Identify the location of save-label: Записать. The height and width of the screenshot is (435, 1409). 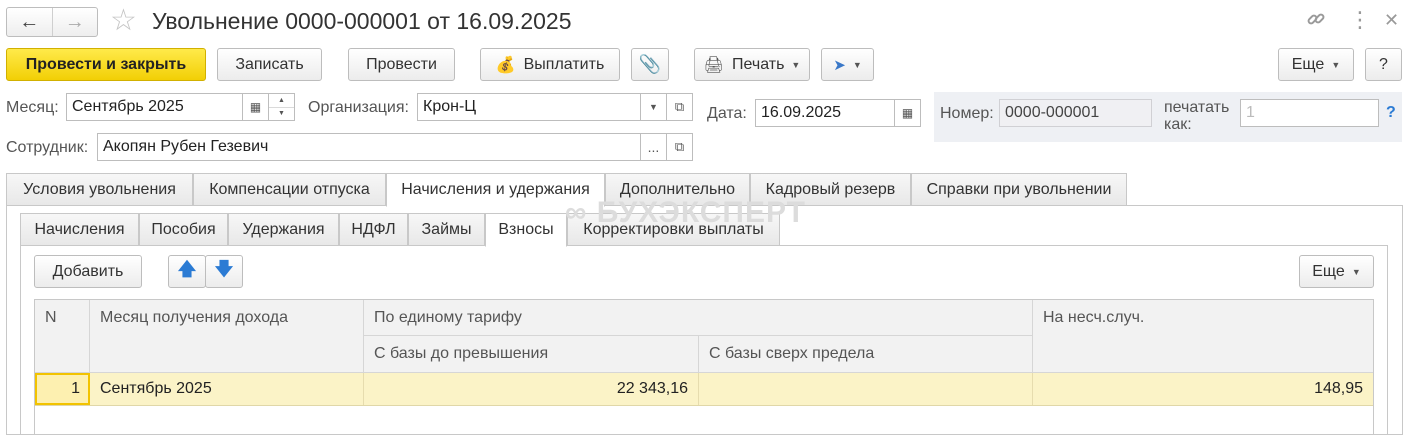
(269, 64).